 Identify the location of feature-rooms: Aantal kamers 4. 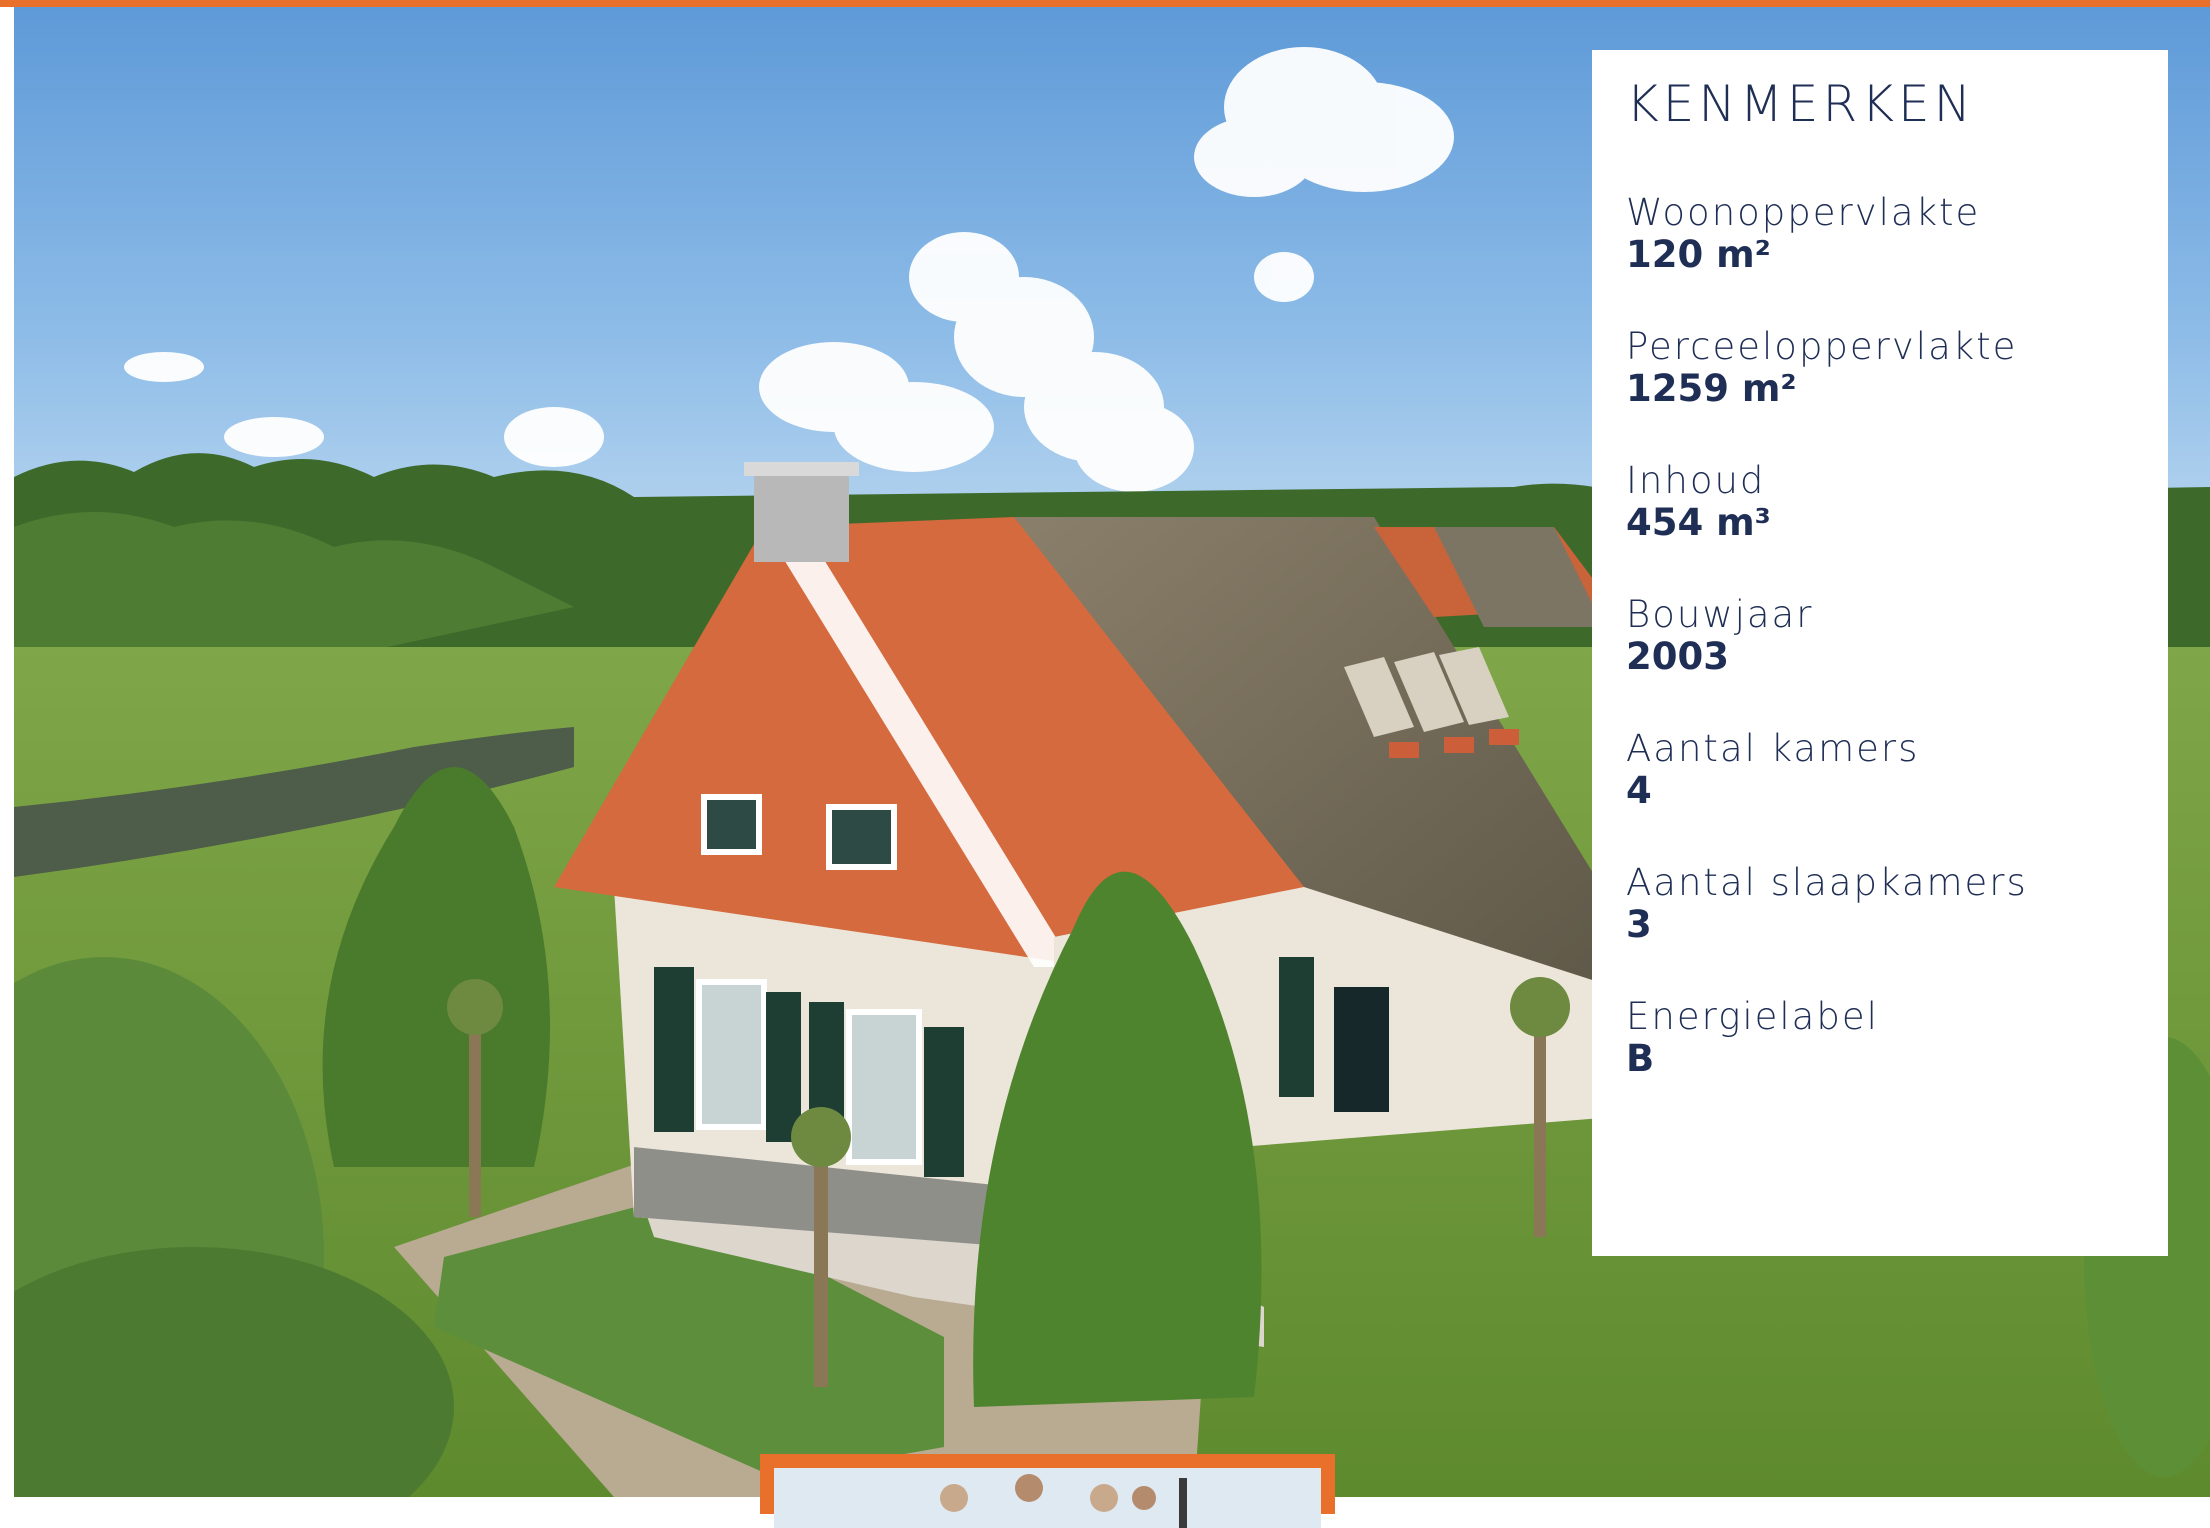
(1880, 770).